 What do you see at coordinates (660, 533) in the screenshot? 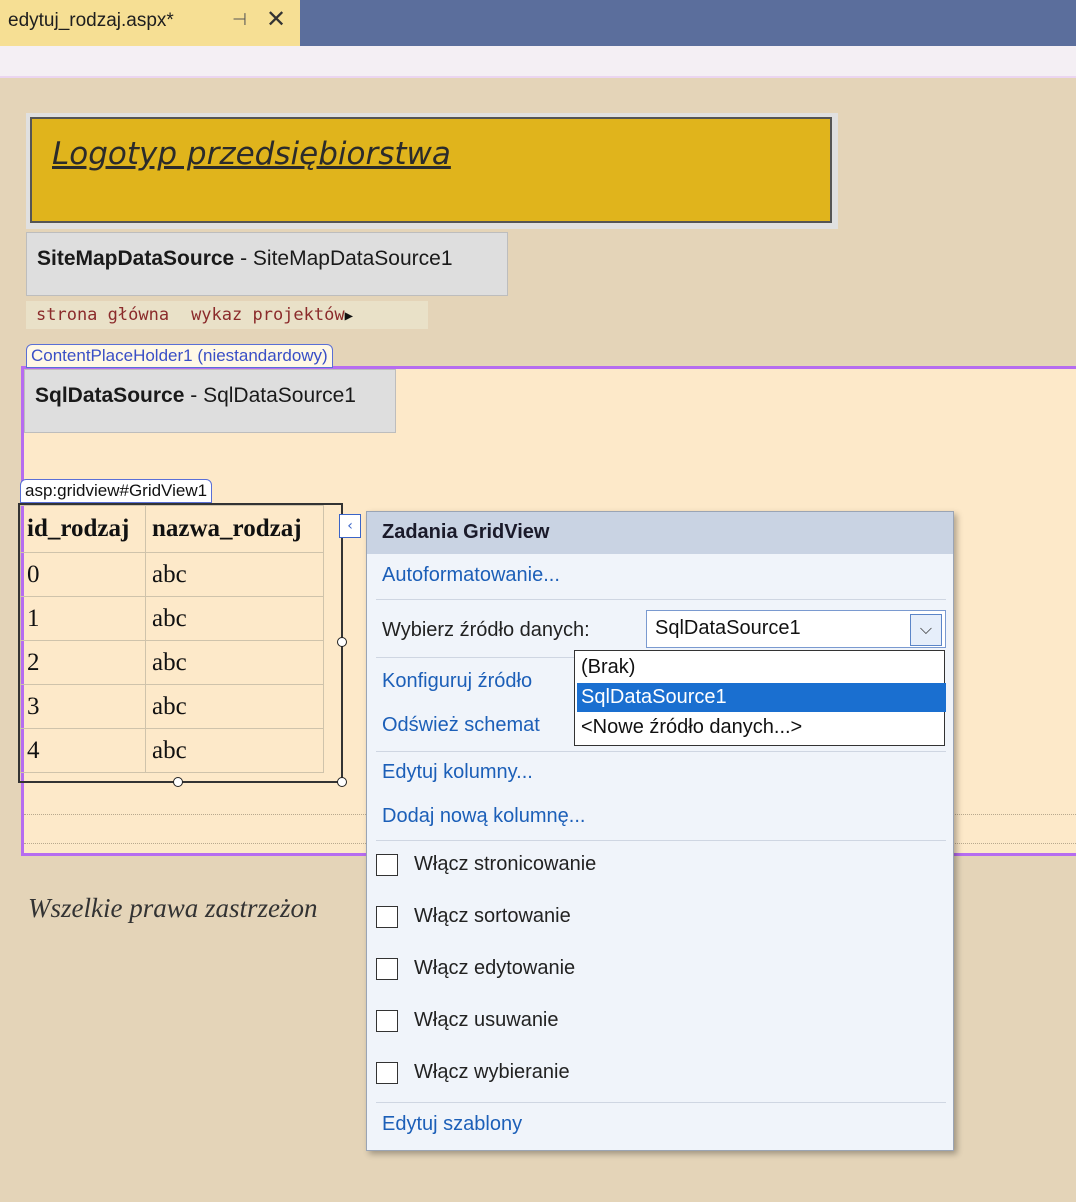
I see `tasks-panel-header: Zadania GridView` at bounding box center [660, 533].